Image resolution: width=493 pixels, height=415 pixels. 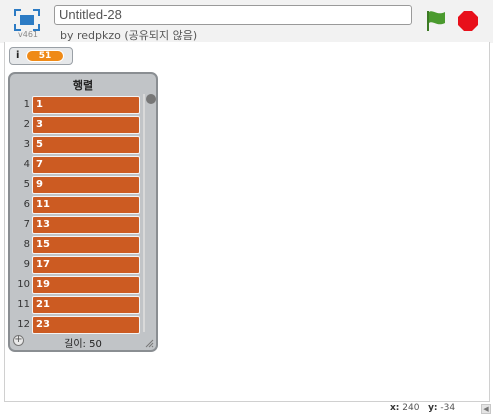 I want to click on list-item-index: 1, so click(x=26, y=104).